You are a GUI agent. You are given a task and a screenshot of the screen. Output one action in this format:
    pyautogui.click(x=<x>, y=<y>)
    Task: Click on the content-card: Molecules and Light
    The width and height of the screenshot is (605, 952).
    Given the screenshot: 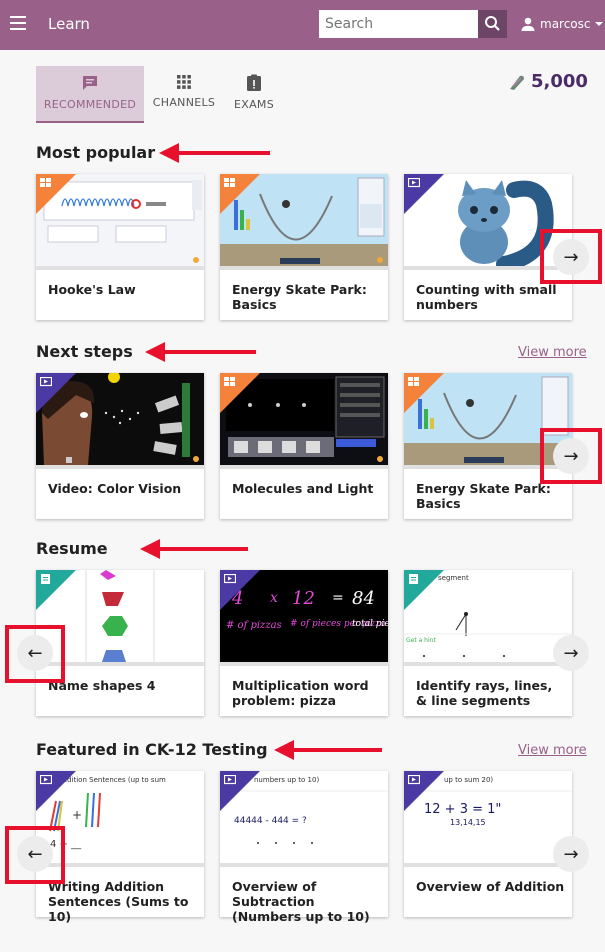 What is the action you would take?
    pyautogui.click(x=304, y=446)
    